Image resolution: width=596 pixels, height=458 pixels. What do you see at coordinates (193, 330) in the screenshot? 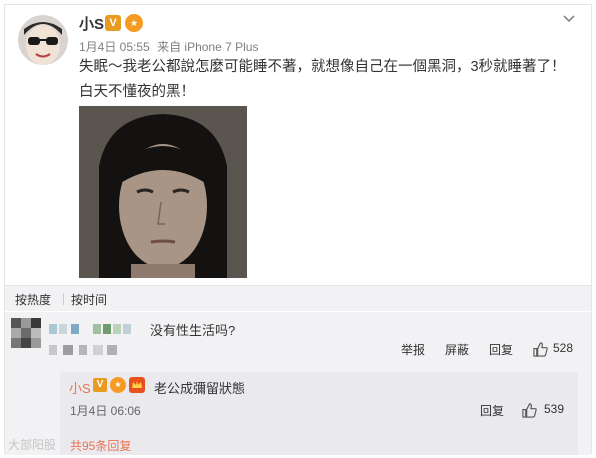
I see `comment-text: 没有性生活吗?` at bounding box center [193, 330].